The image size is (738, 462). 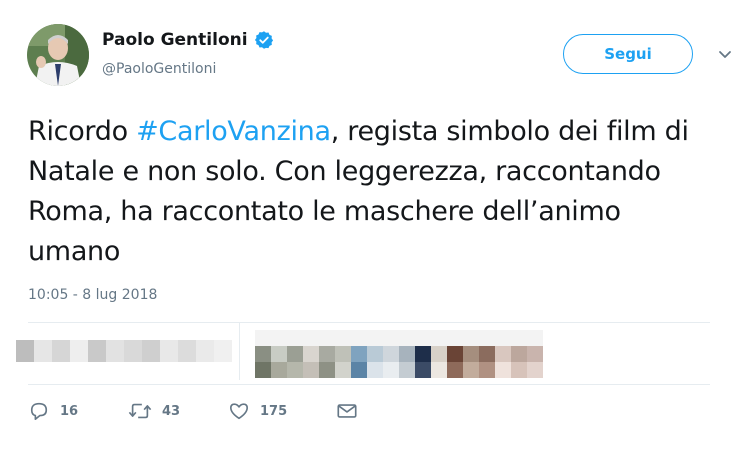 I want to click on author-avatar, so click(x=58, y=55).